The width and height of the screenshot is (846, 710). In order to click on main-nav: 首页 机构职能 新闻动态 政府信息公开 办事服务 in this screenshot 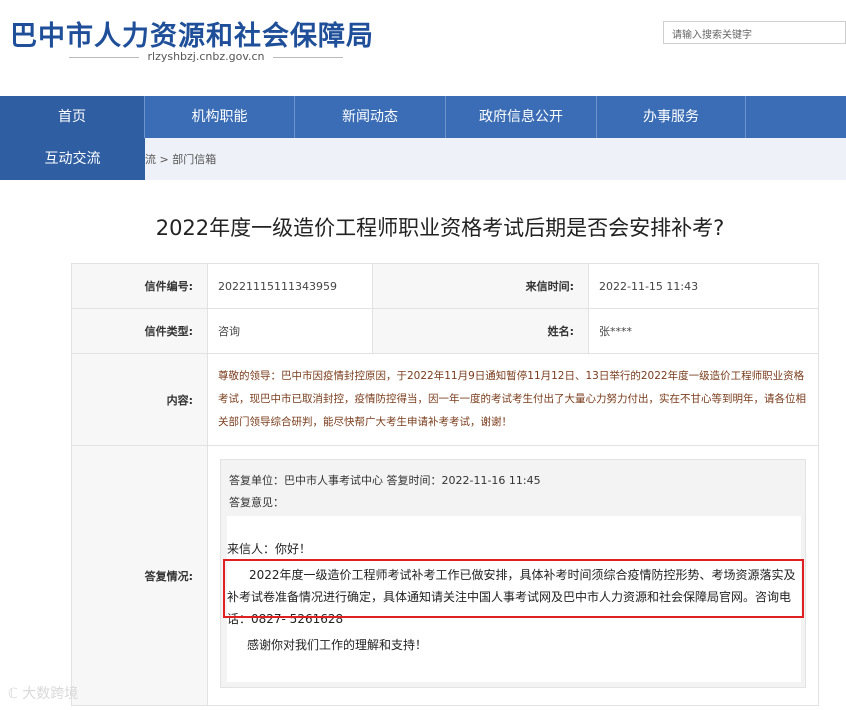, I will do `click(423, 117)`.